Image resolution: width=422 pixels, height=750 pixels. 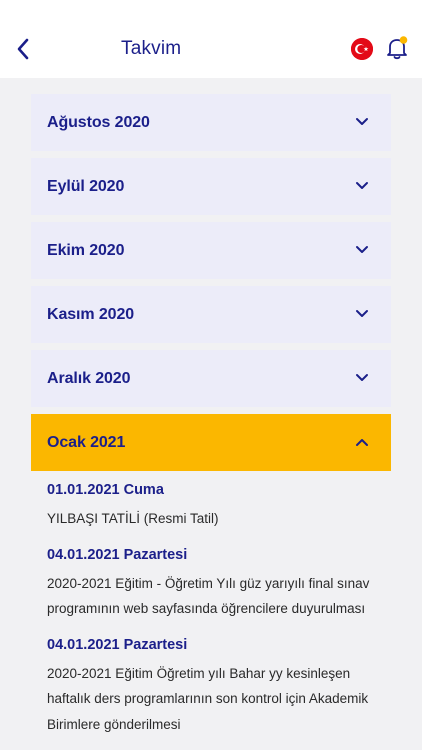 I want to click on month-row-agustos-2020: Ağustos 2020, so click(x=211, y=122).